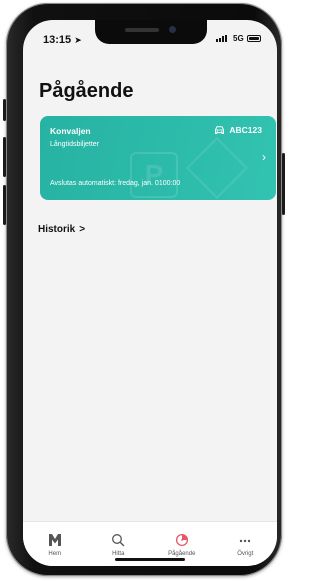 The width and height of the screenshot is (320, 581). Describe the element at coordinates (57, 229) in the screenshot. I see `history-label: Historik` at that location.